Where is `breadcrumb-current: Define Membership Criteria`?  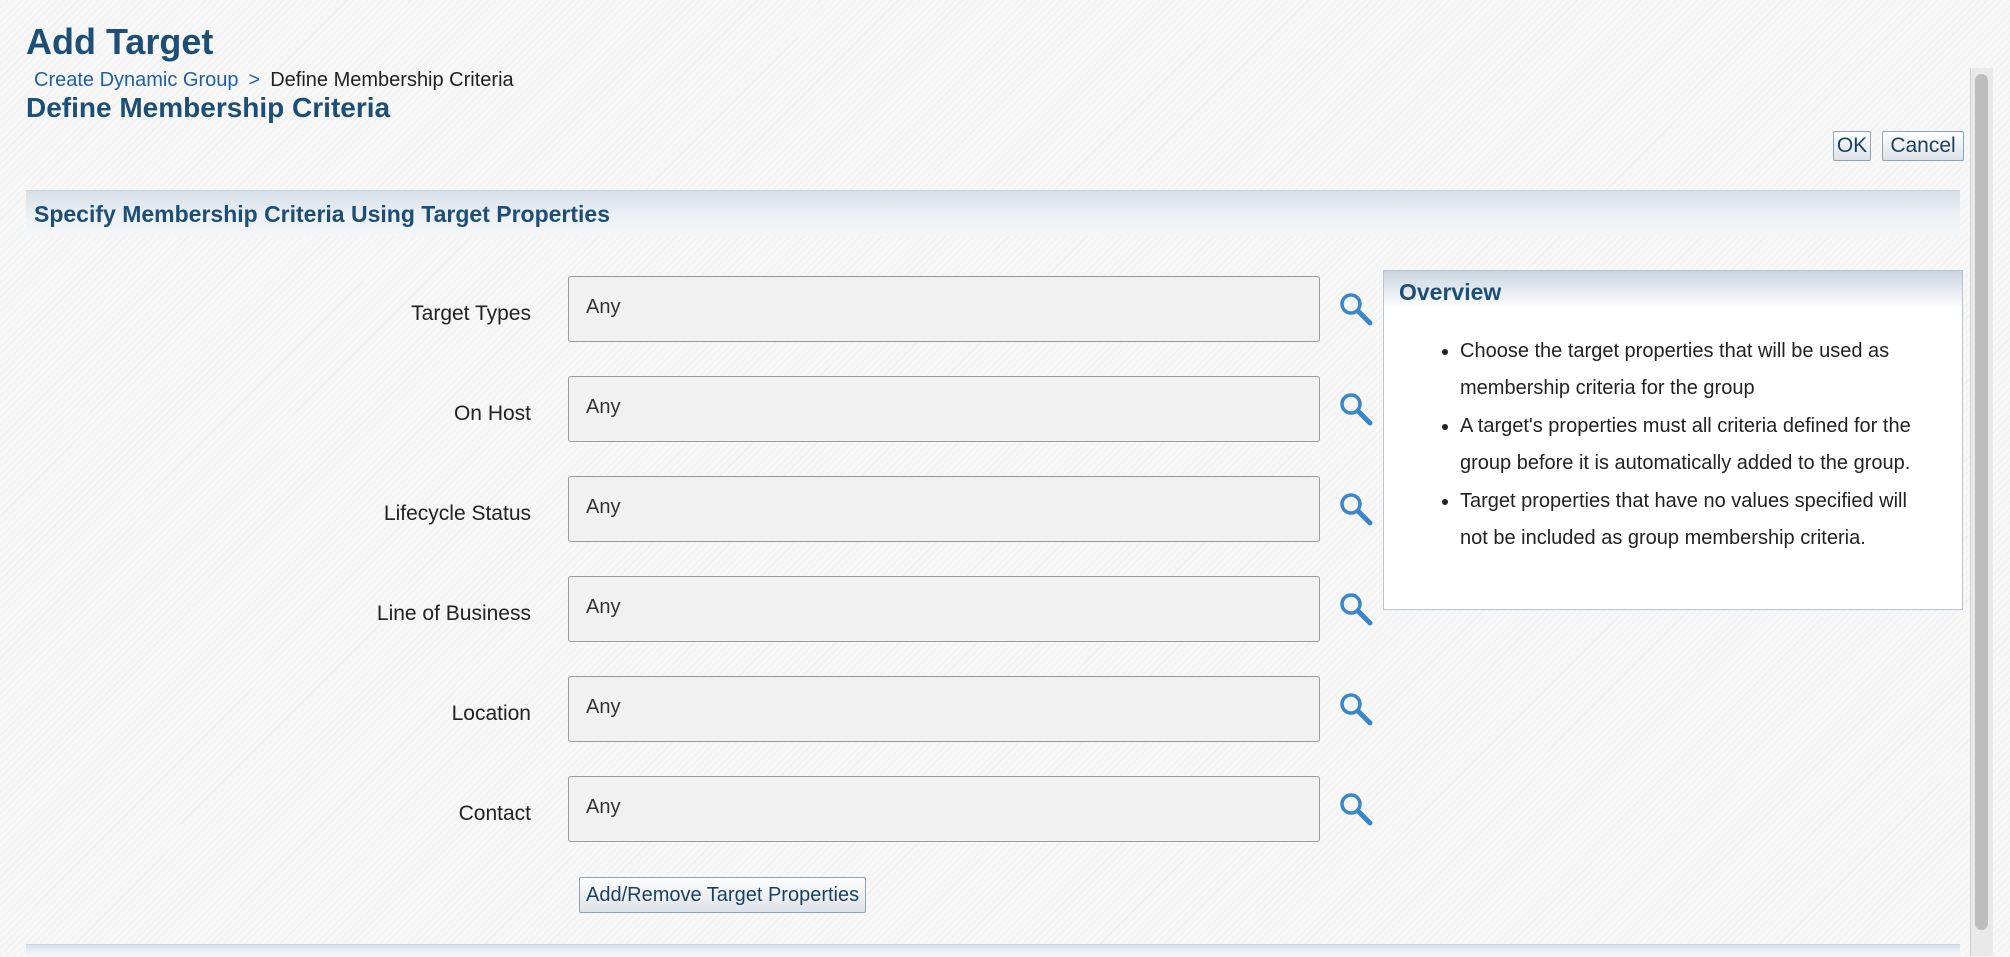
breadcrumb-current: Define Membership Criteria is located at coordinates (392, 80).